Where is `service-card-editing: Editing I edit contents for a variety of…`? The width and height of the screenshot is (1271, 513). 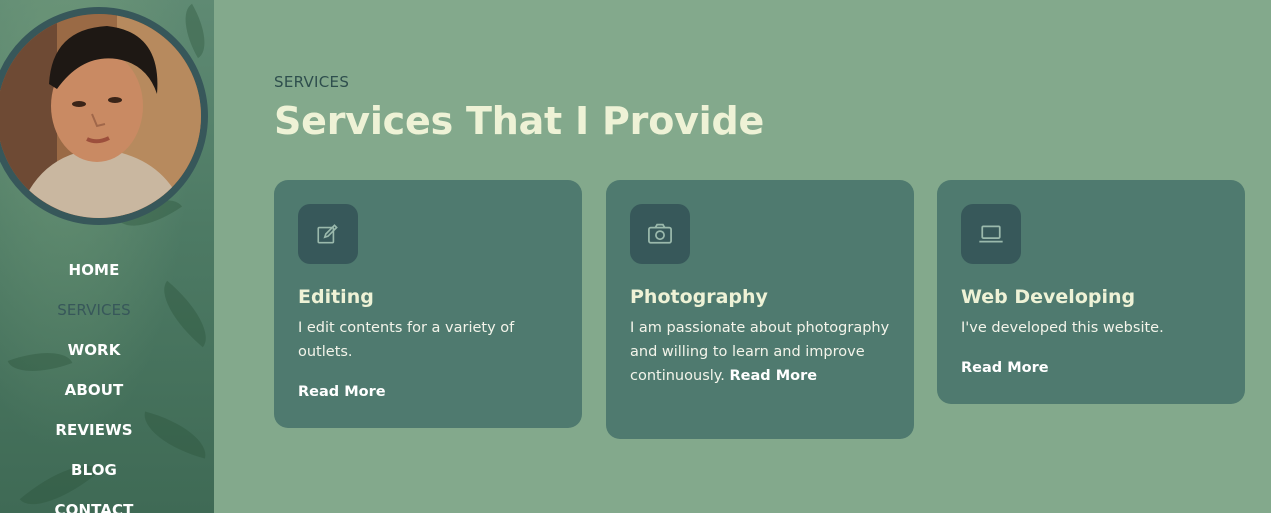 service-card-editing: Editing I edit contents for a variety of… is located at coordinates (428, 304).